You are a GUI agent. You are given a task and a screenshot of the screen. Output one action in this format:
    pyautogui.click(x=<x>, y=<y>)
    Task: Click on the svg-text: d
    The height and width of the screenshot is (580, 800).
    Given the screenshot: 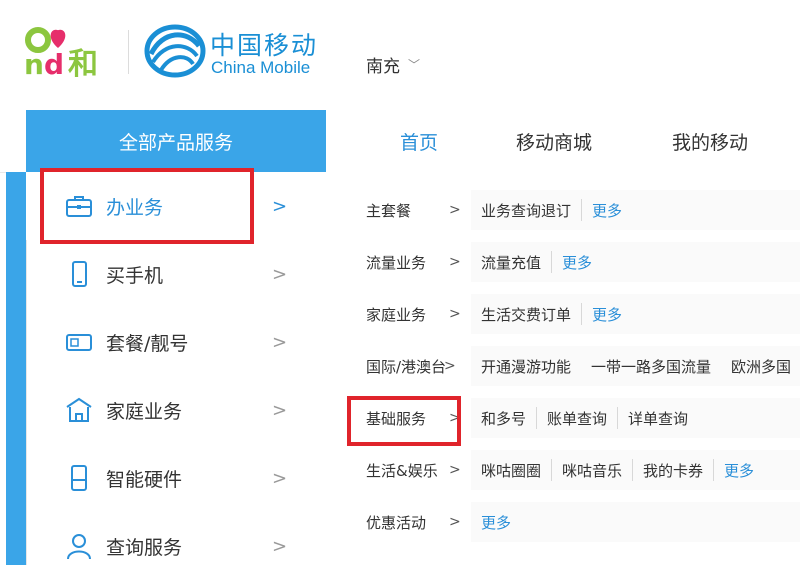 What is the action you would take?
    pyautogui.click(x=54, y=64)
    